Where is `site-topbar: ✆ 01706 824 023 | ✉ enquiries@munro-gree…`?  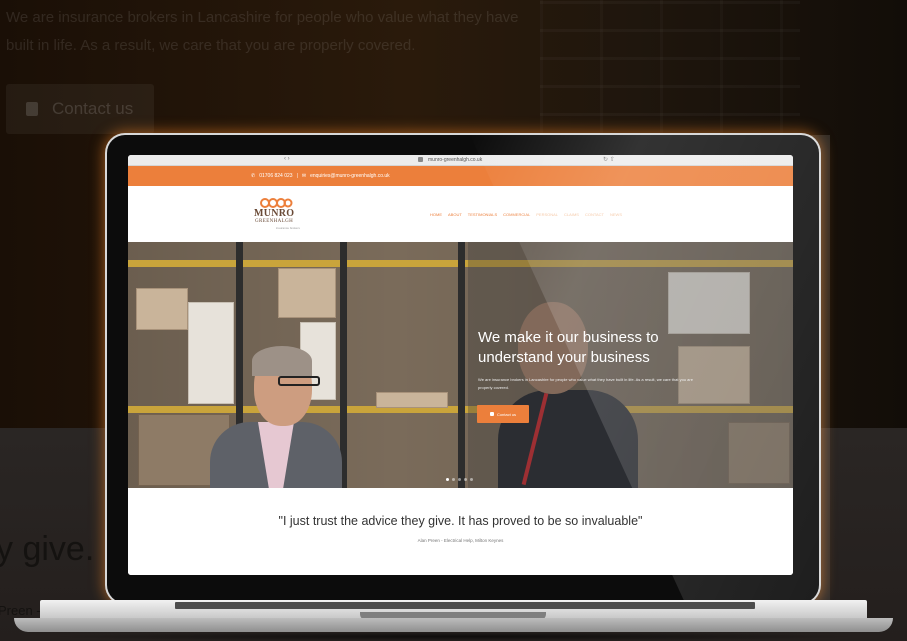
site-topbar: ✆ 01706 824 023 | ✉ enquiries@munro-gree… is located at coordinates (460, 176).